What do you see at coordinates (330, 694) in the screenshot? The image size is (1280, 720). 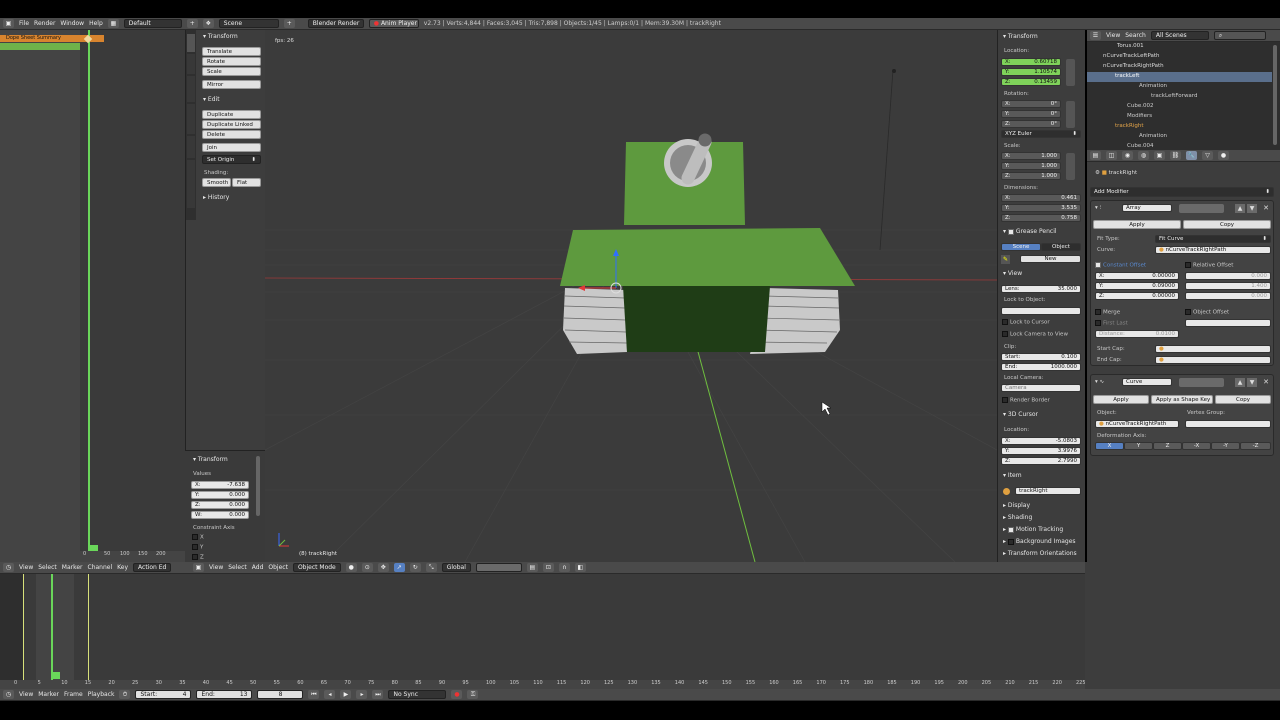 I see `prev-key-icon: ◂` at bounding box center [330, 694].